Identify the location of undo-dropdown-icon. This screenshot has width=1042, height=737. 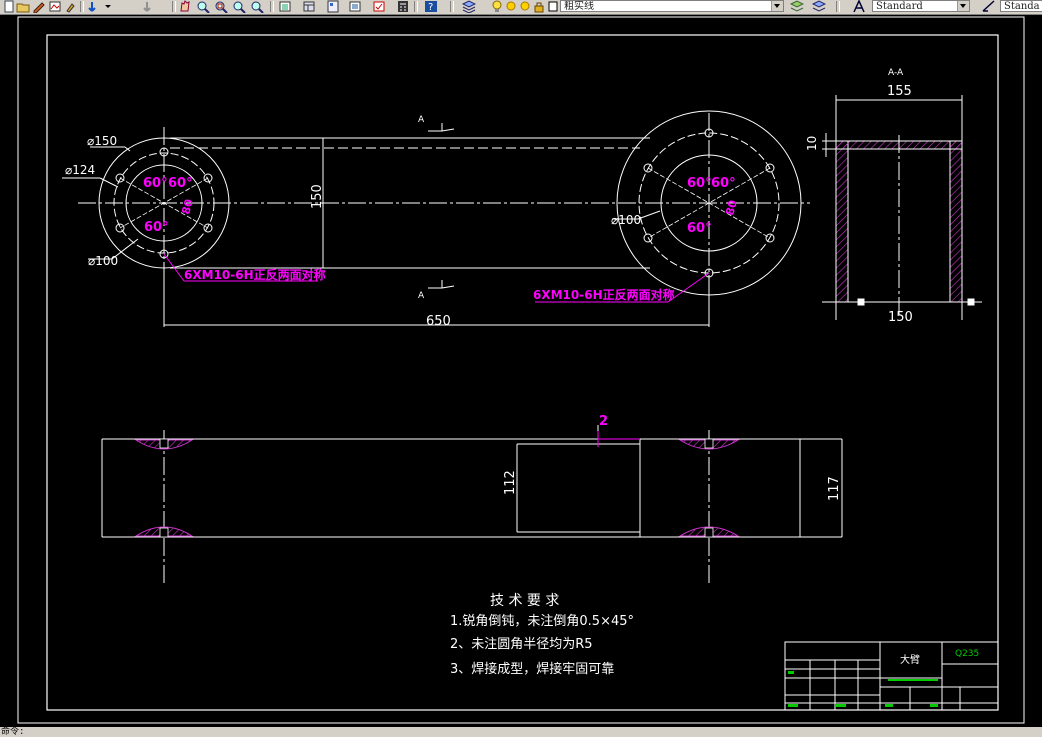
(109, 6).